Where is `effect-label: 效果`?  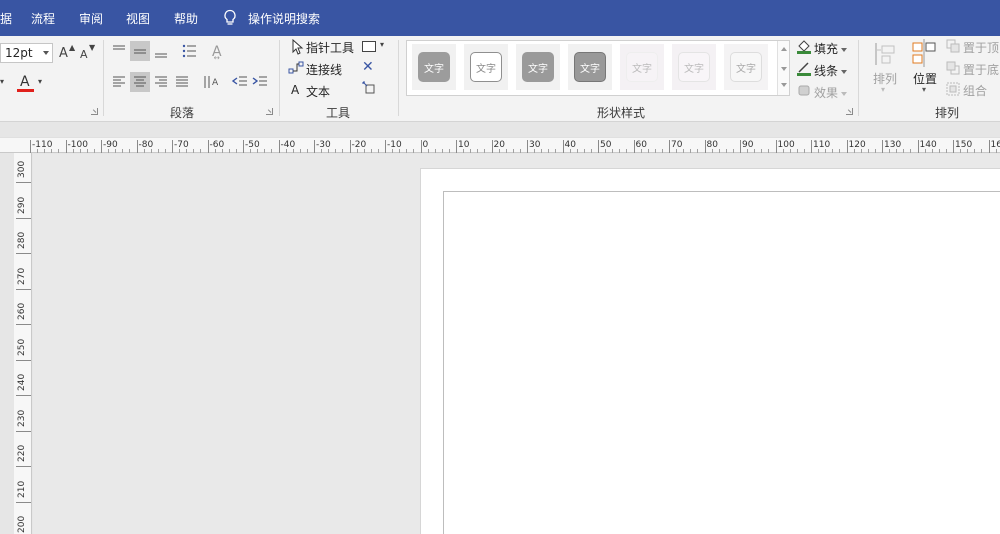 effect-label: 效果 is located at coordinates (826, 93).